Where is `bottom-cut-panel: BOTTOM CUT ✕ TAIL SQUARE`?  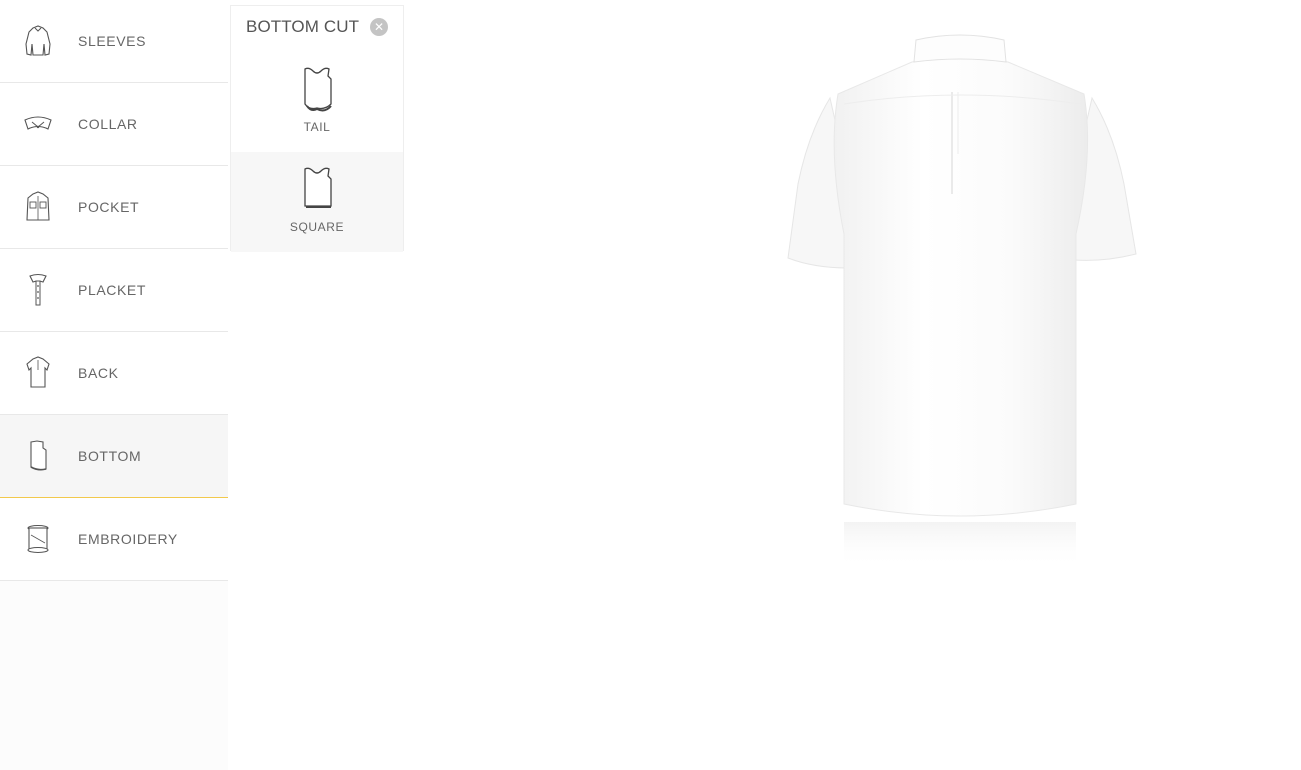 bottom-cut-panel: BOTTOM CUT ✕ TAIL SQUARE is located at coordinates (317, 128).